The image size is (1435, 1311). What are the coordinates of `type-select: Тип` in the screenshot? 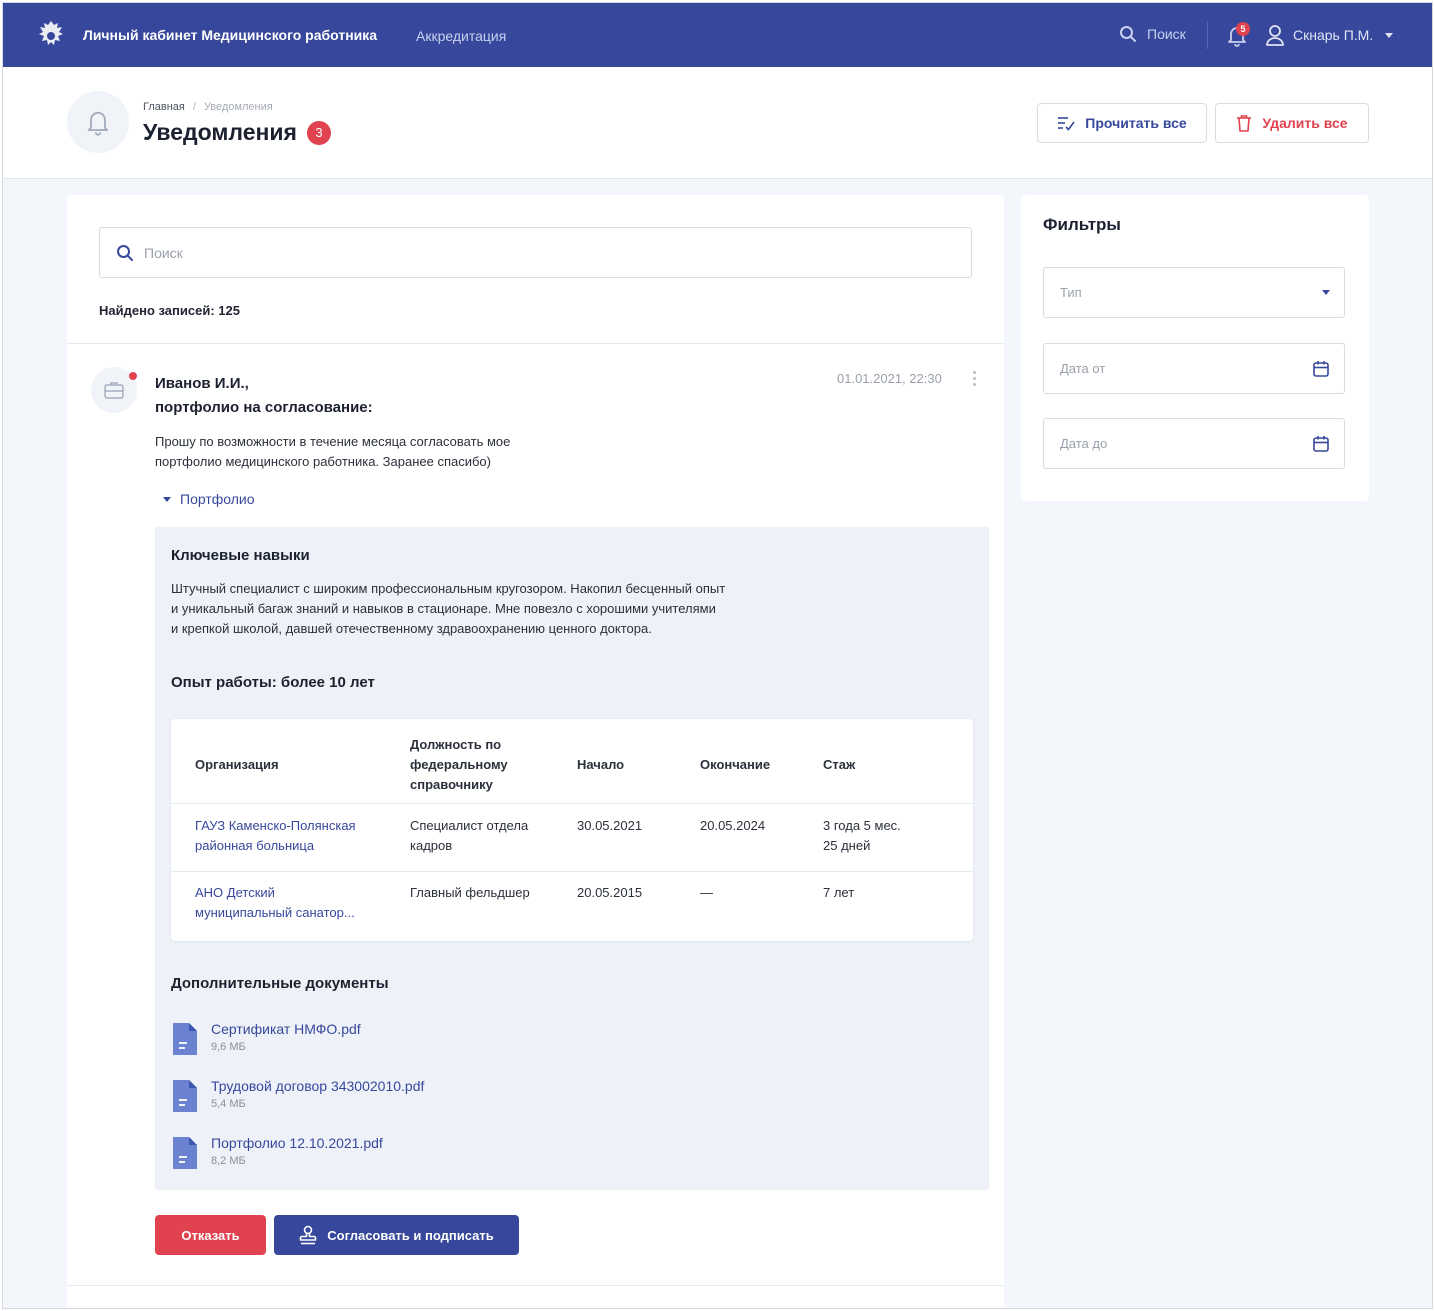 It's located at (1194, 292).